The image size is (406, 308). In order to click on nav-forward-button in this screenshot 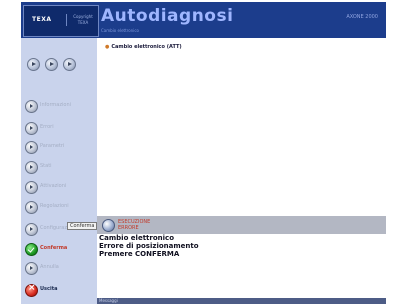, I will do `click(69, 64)`.